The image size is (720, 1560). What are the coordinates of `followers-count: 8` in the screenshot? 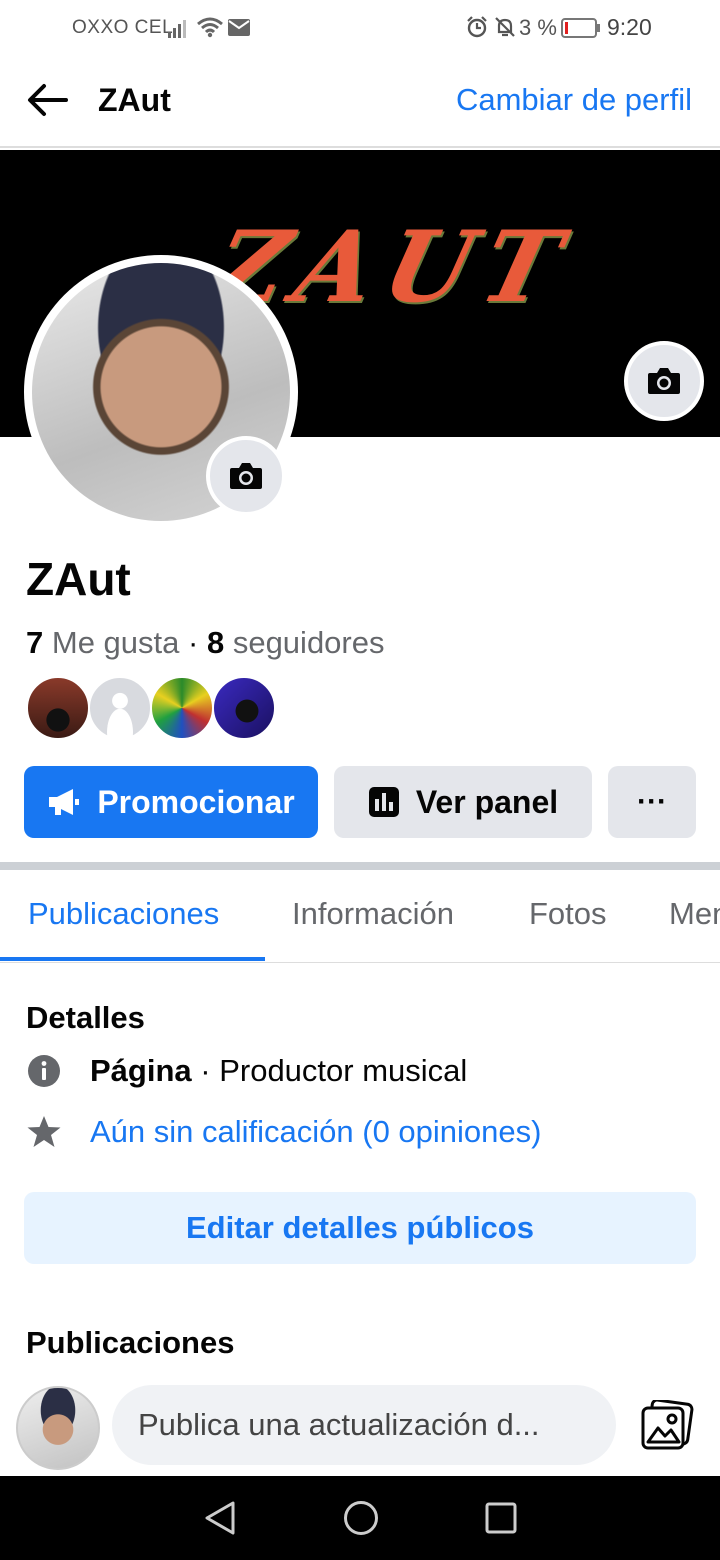 It's located at (215, 642).